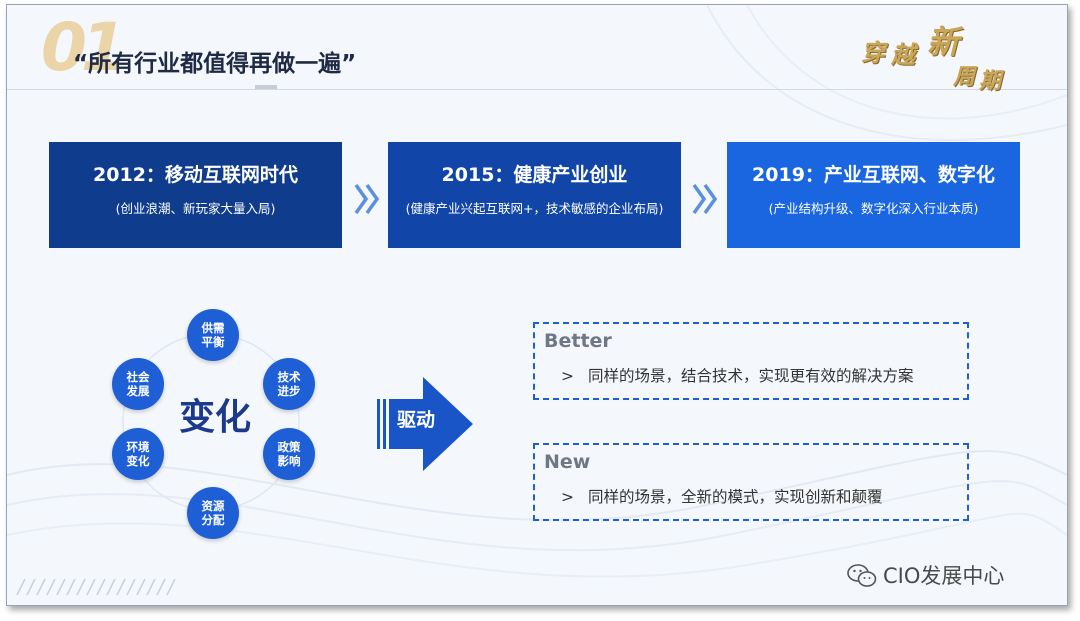 This screenshot has height=621, width=1080. What do you see at coordinates (964, 77) in the screenshot?
I see `logo-char: 周` at bounding box center [964, 77].